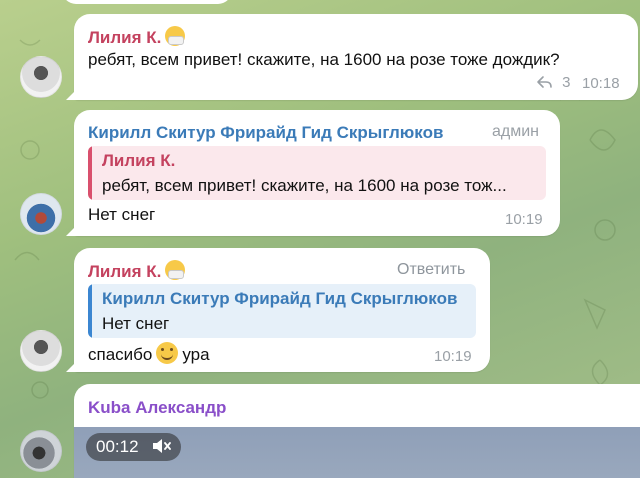  What do you see at coordinates (544, 82) in the screenshot?
I see `reply-arrow-icon` at bounding box center [544, 82].